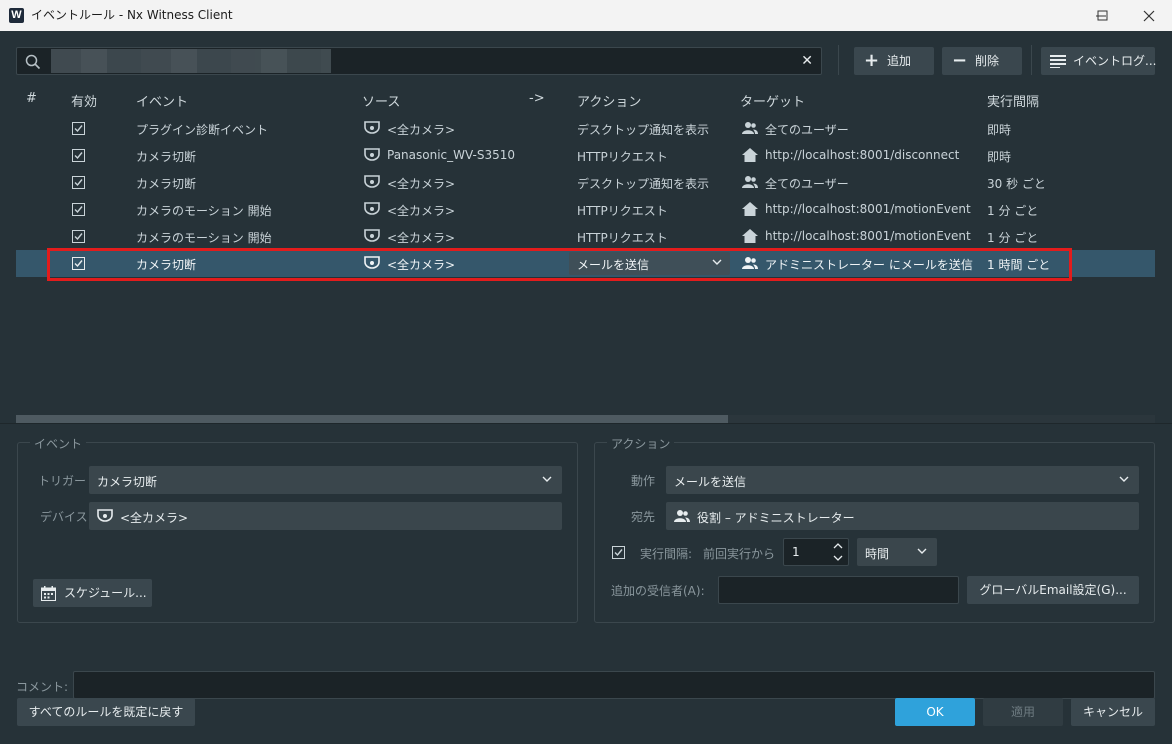  I want to click on maximize-icon, so click(1102, 15).